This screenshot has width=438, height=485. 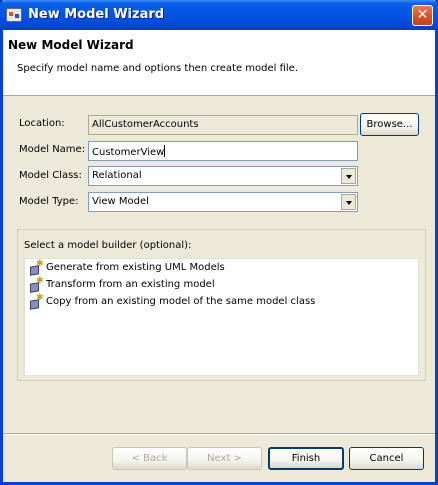 What do you see at coordinates (14, 15) in the screenshot?
I see `wizard-app-icon` at bounding box center [14, 15].